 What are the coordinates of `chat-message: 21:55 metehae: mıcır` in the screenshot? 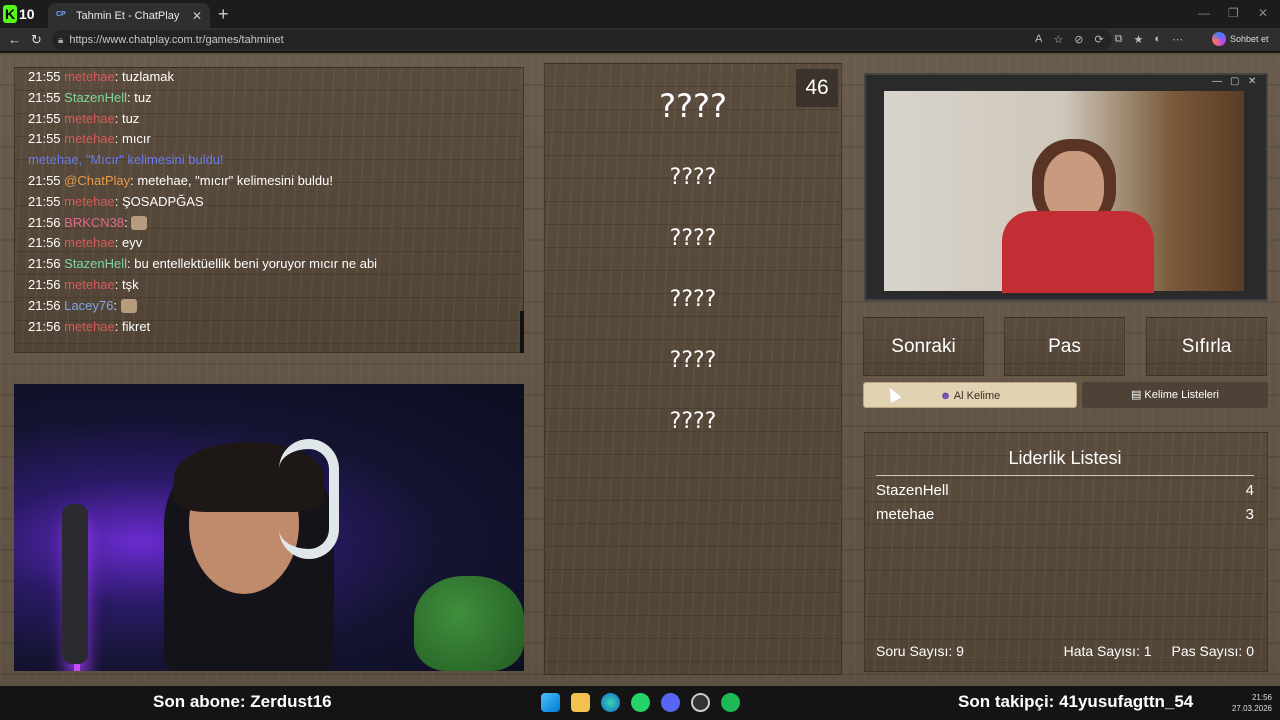 It's located at (89, 138).